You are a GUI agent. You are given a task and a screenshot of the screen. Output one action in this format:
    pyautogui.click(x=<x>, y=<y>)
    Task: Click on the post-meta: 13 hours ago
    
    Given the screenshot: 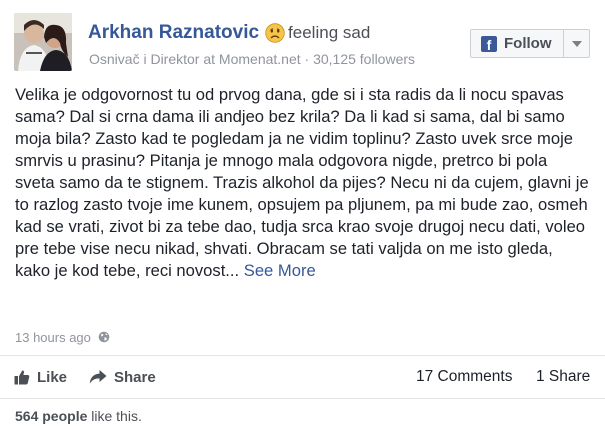 What is the action you would take?
    pyautogui.click(x=62, y=337)
    